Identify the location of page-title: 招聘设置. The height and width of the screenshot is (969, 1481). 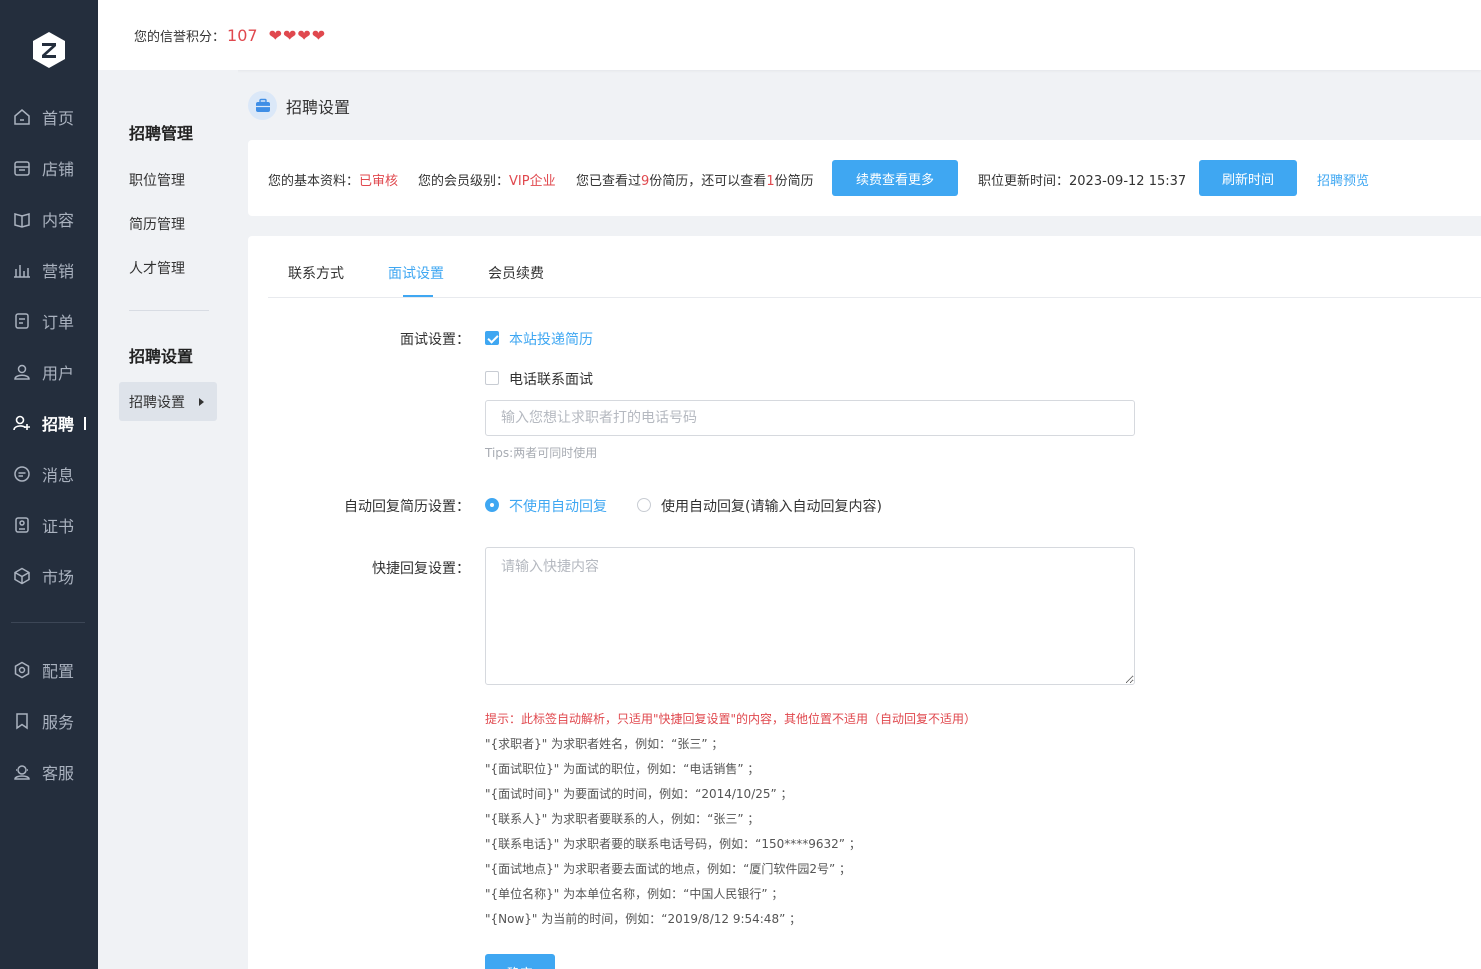
(318, 107).